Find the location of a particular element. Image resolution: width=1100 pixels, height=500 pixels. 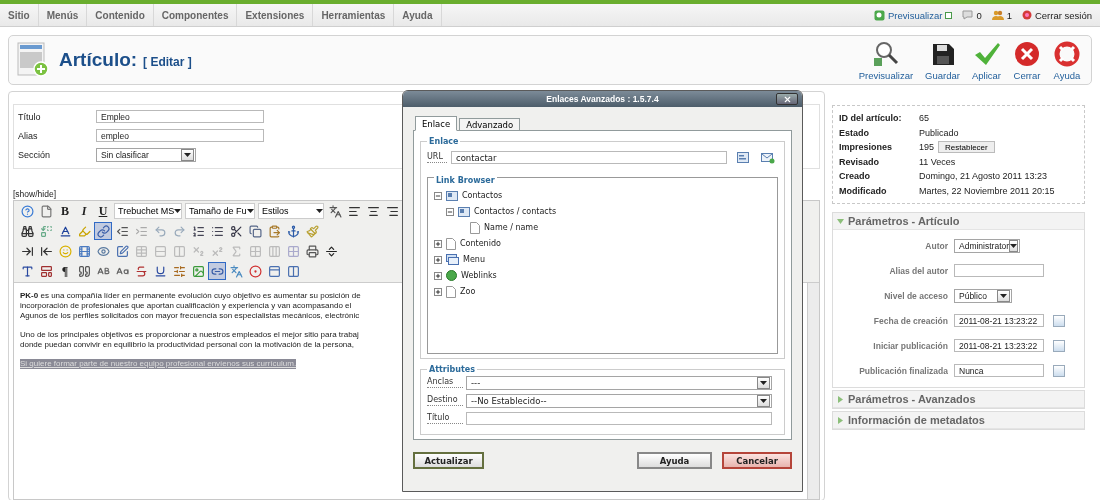

cut-icon is located at coordinates (236, 231).